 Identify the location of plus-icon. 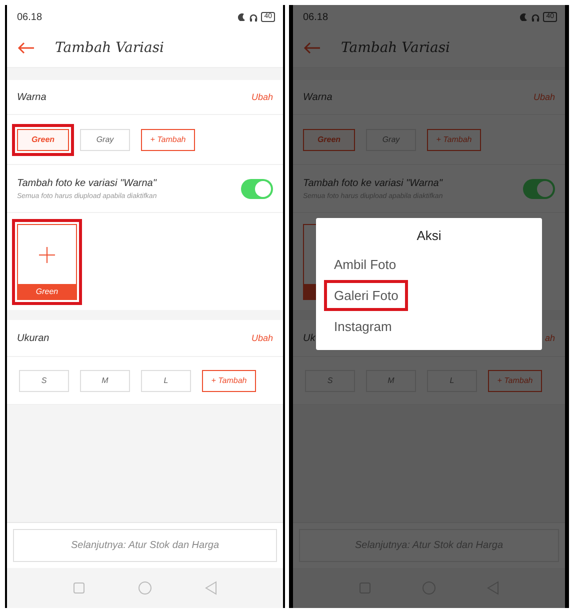
(47, 254).